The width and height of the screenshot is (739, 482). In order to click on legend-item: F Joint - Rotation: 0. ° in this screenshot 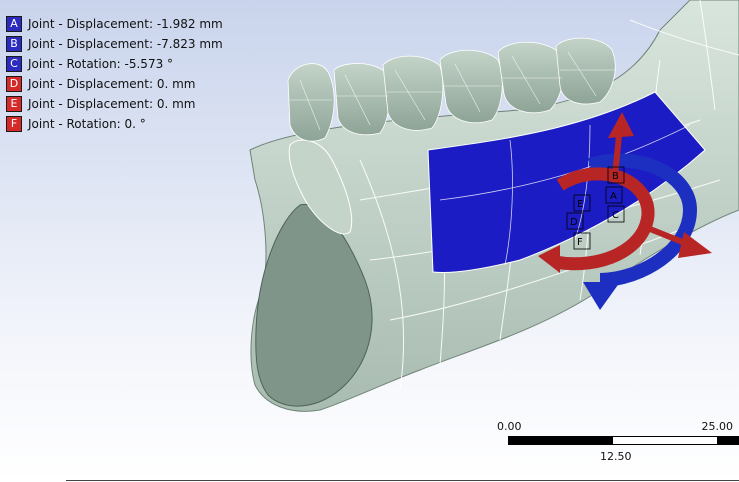, I will do `click(114, 124)`.